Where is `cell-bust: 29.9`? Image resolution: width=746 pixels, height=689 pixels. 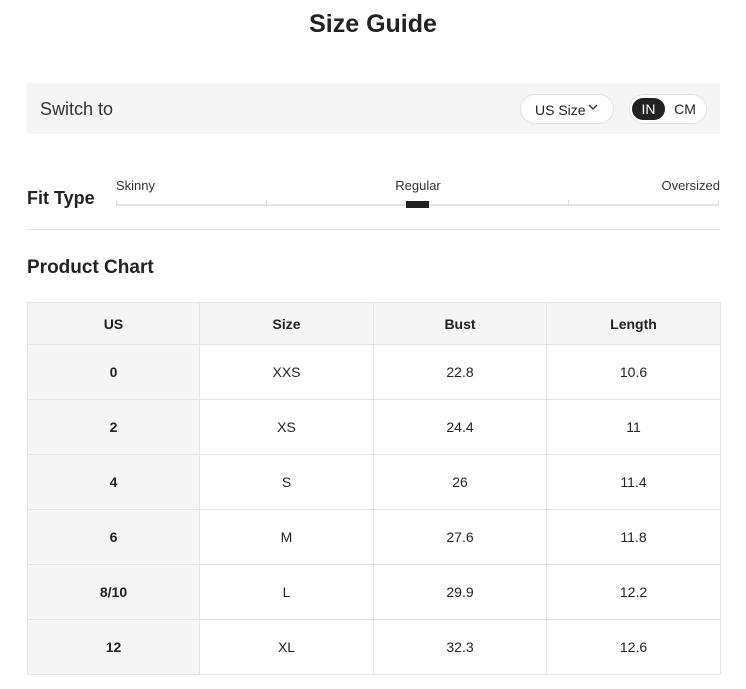
cell-bust: 29.9 is located at coordinates (460, 592).